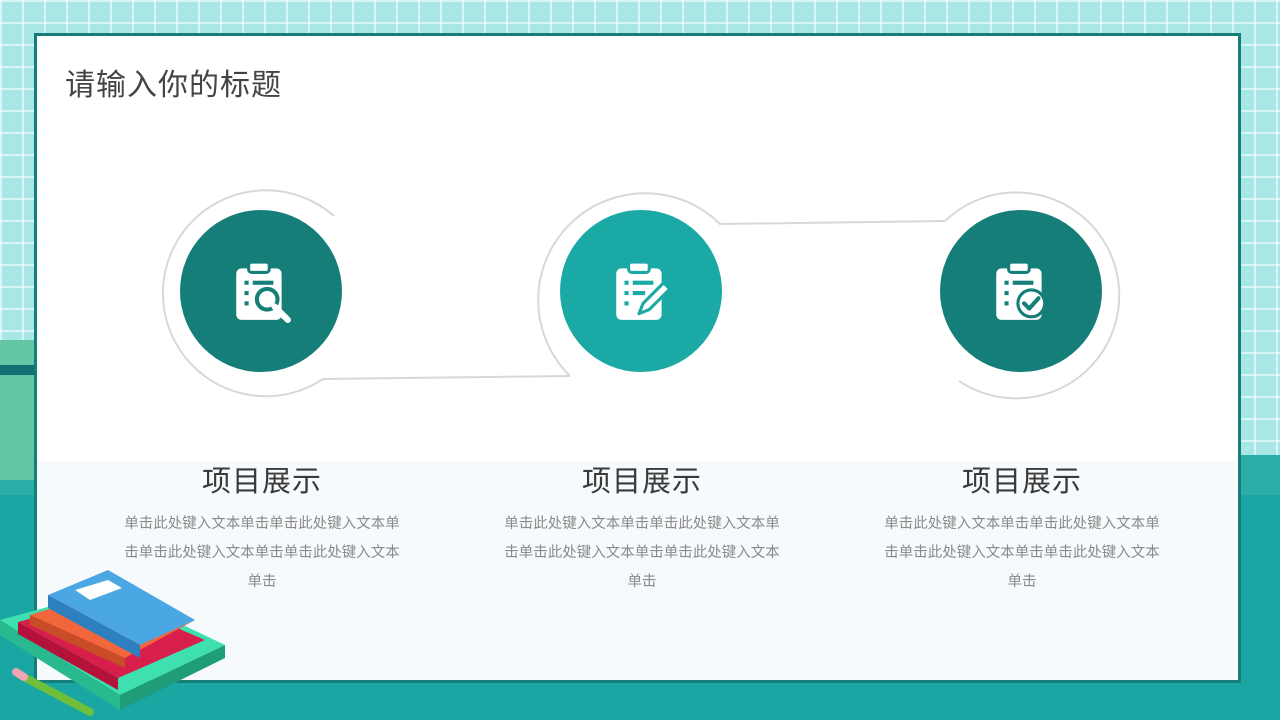 This screenshot has height=720, width=1280. I want to click on item-1-disc, so click(261, 291).